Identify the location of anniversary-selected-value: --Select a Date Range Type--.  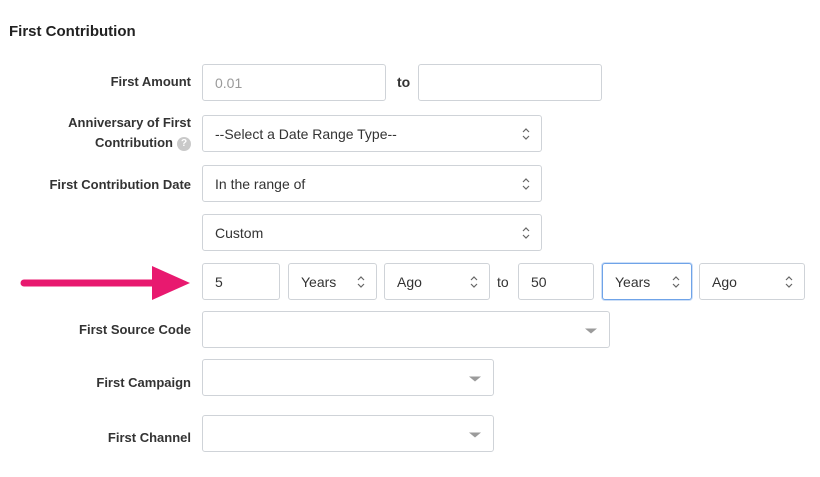
(306, 133).